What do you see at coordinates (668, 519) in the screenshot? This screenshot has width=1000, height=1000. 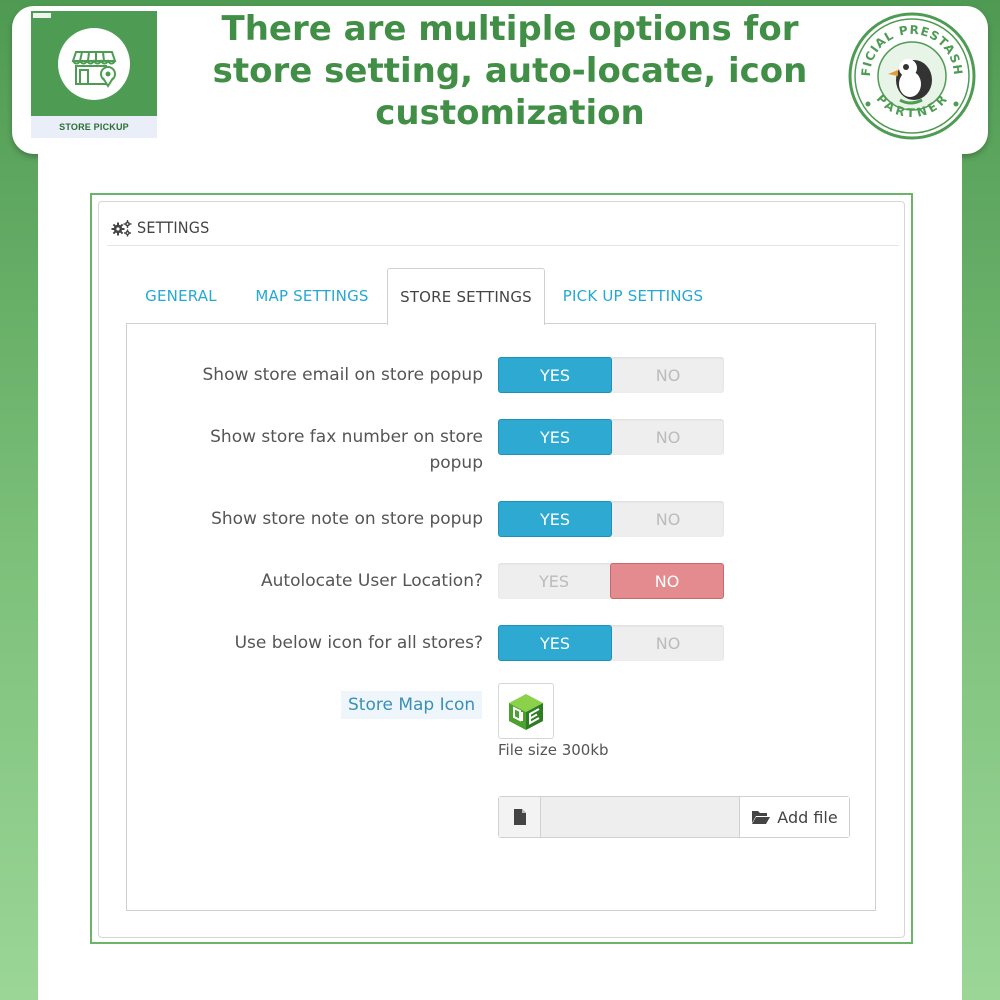 I see `note-toggle-no: NO` at bounding box center [668, 519].